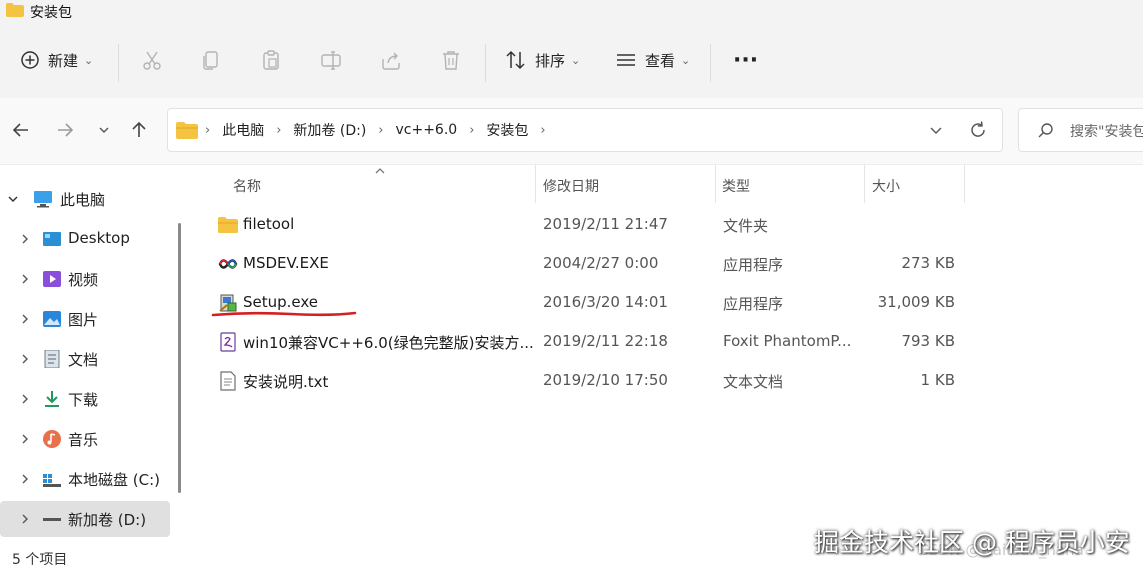 The image size is (1143, 571). What do you see at coordinates (85, 439) in the screenshot?
I see `sidebar-item-music: 音乐` at bounding box center [85, 439].